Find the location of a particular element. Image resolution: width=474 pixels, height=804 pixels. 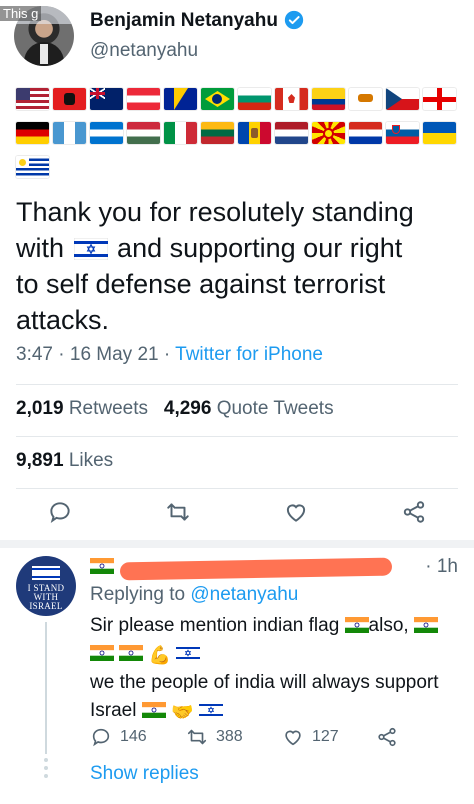

flag-cyprus-icon is located at coordinates (365, 99).